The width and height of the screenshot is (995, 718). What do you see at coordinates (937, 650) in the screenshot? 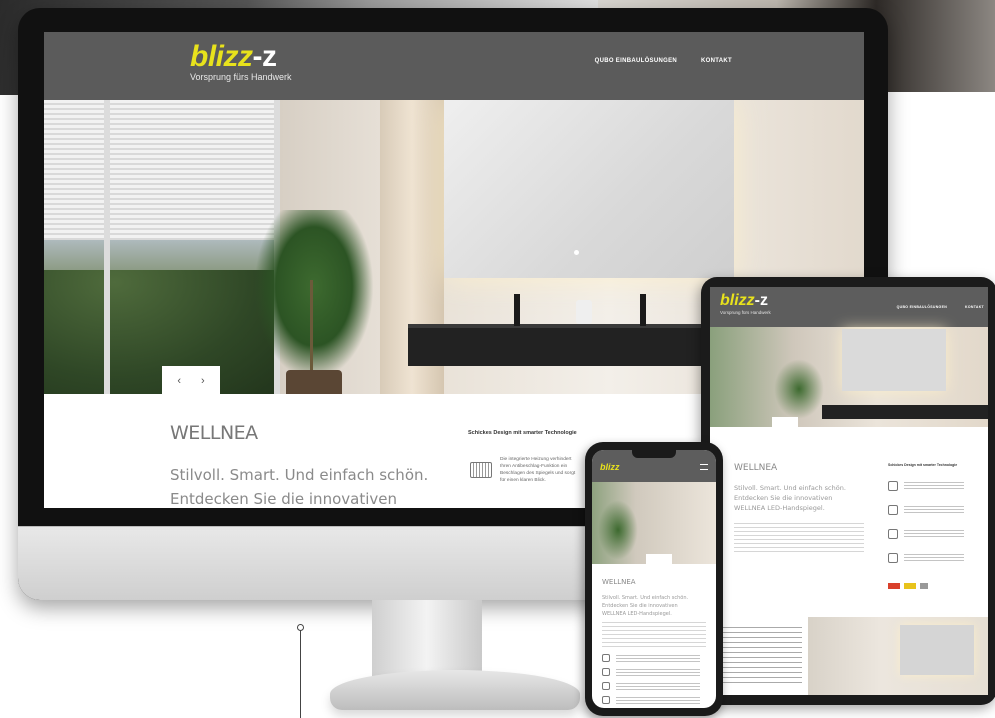
I see `tablet-lower-mirror` at bounding box center [937, 650].